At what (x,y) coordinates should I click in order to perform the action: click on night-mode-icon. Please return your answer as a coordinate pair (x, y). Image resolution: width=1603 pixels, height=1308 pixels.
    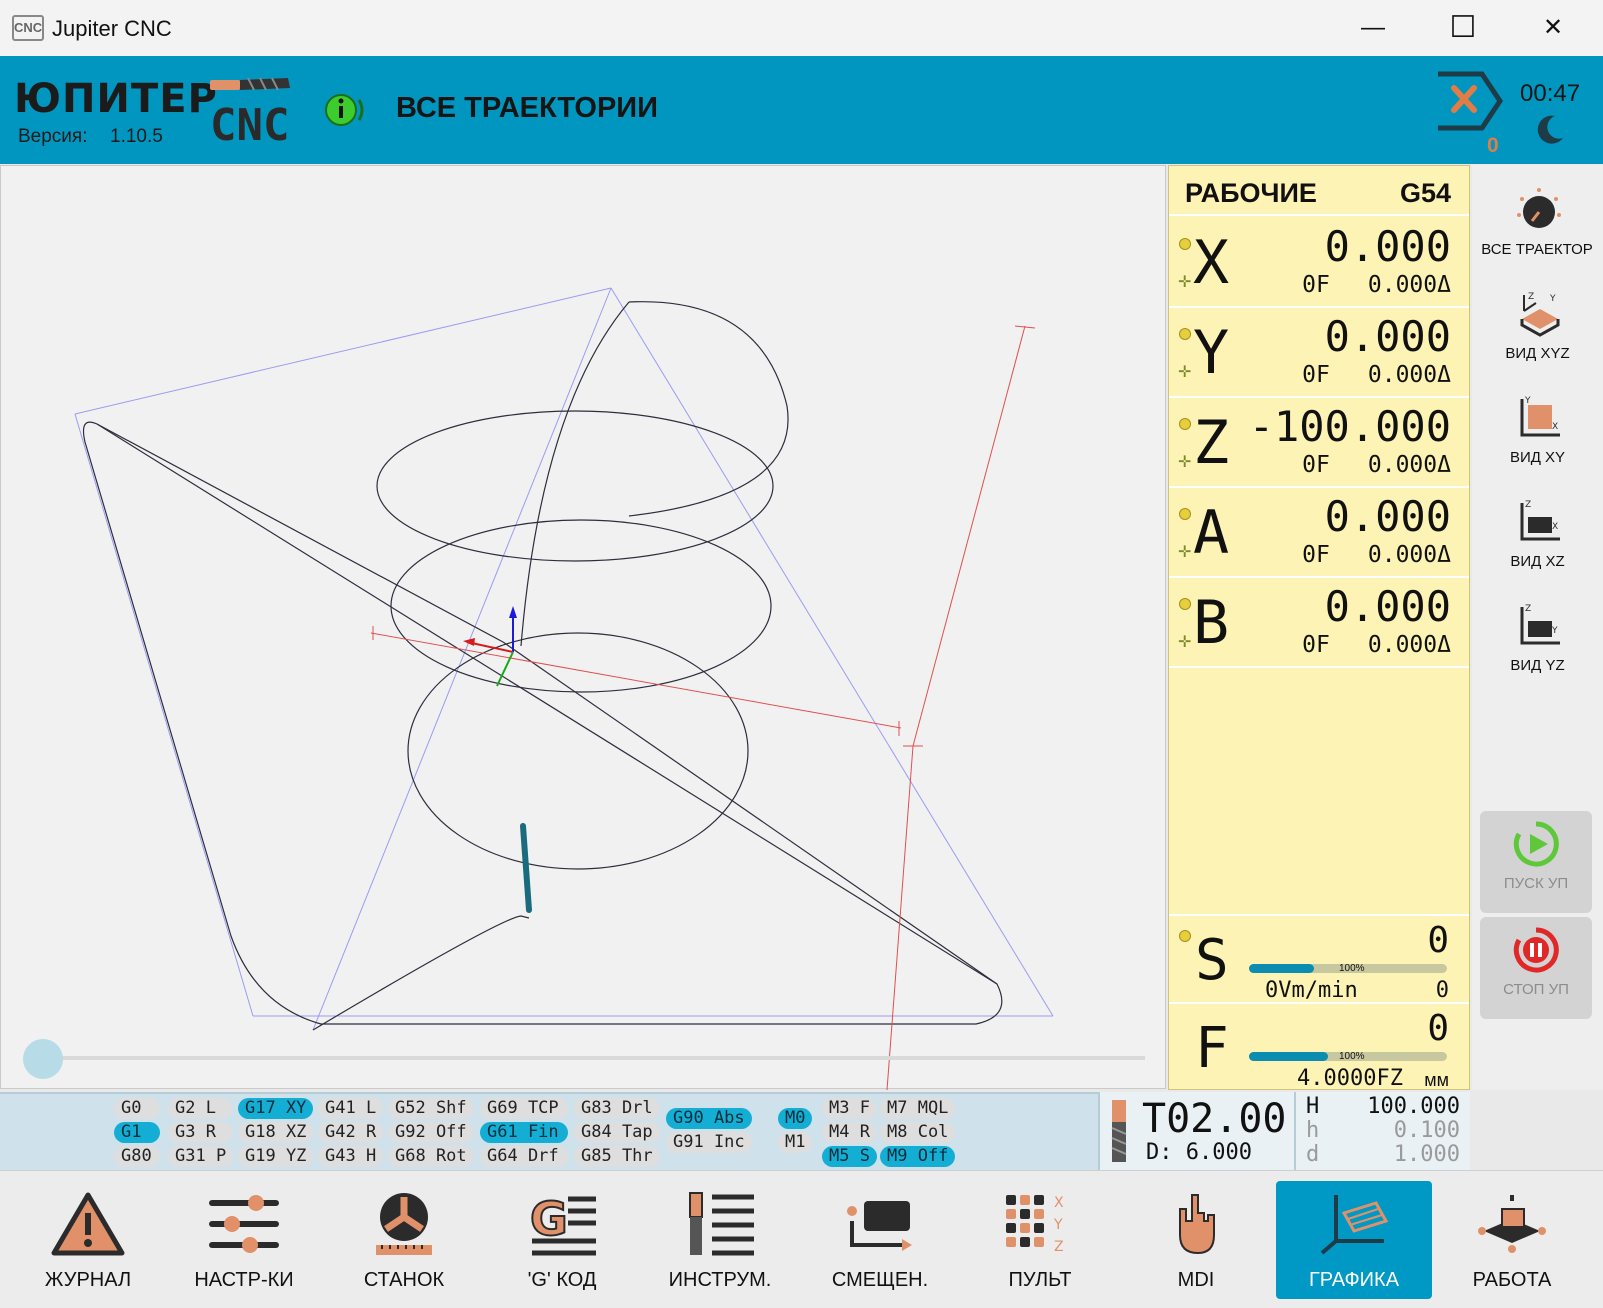
    Looking at the image, I should click on (1550, 129).